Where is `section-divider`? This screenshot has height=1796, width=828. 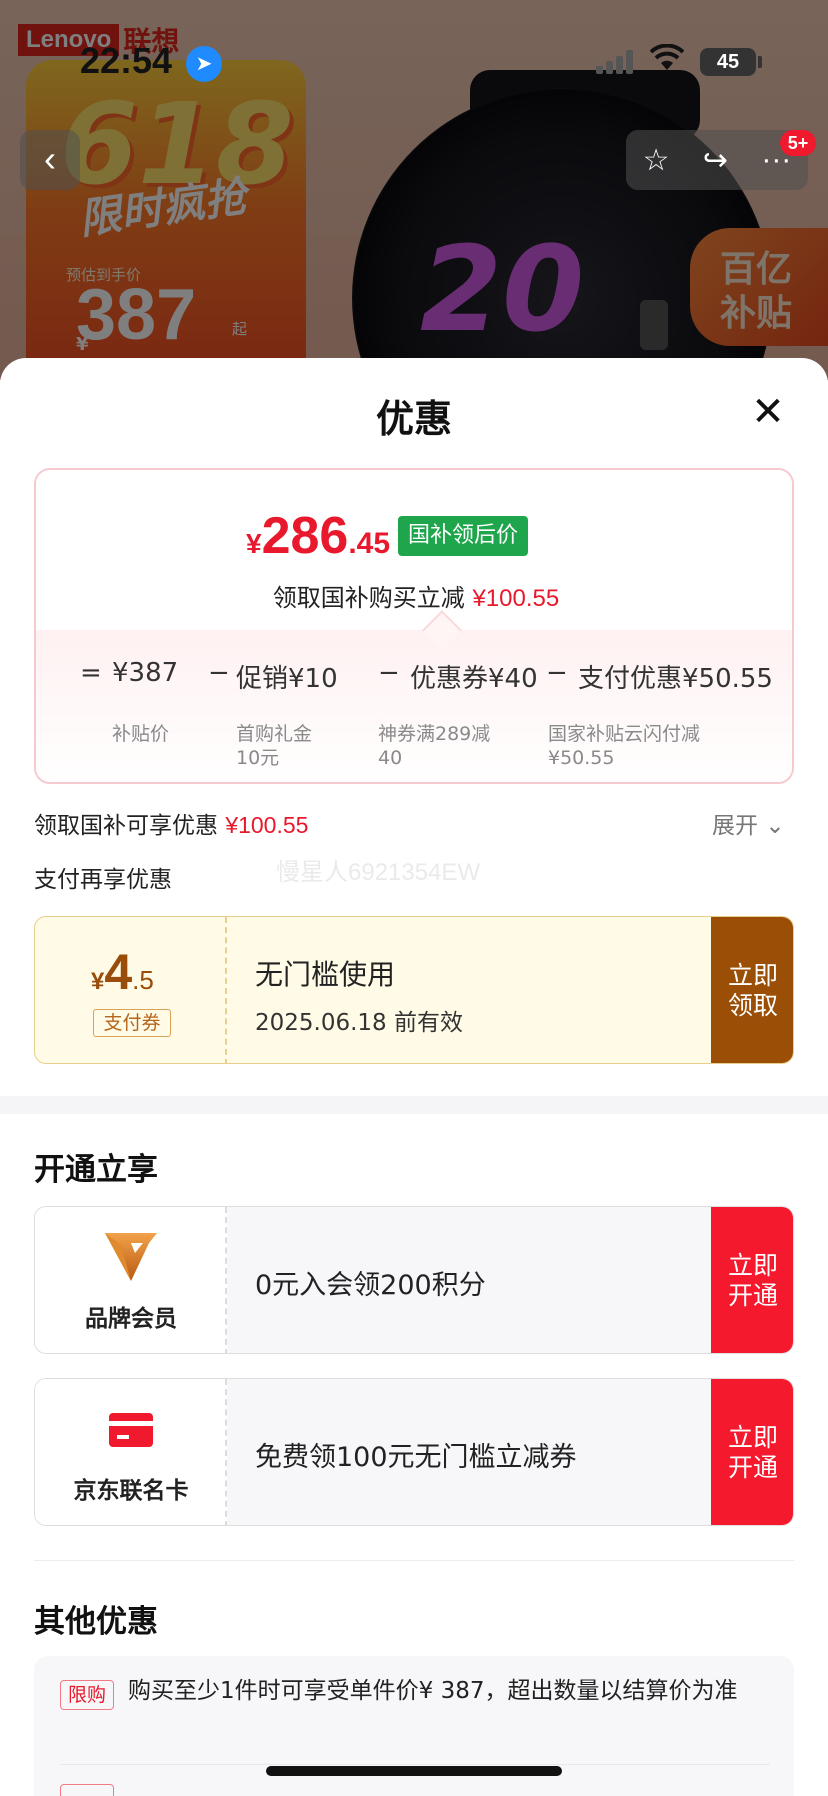 section-divider is located at coordinates (414, 1105).